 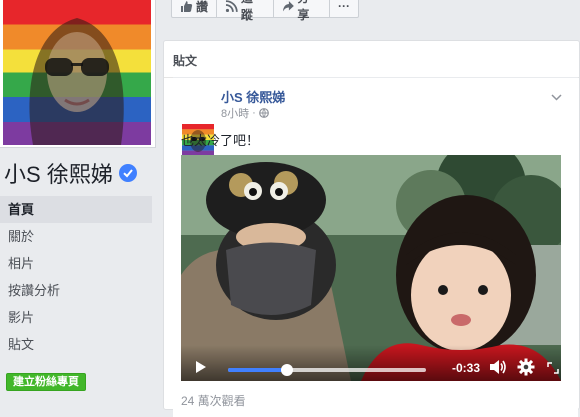 I want to click on nav-item-about: 關於, so click(x=76, y=236).